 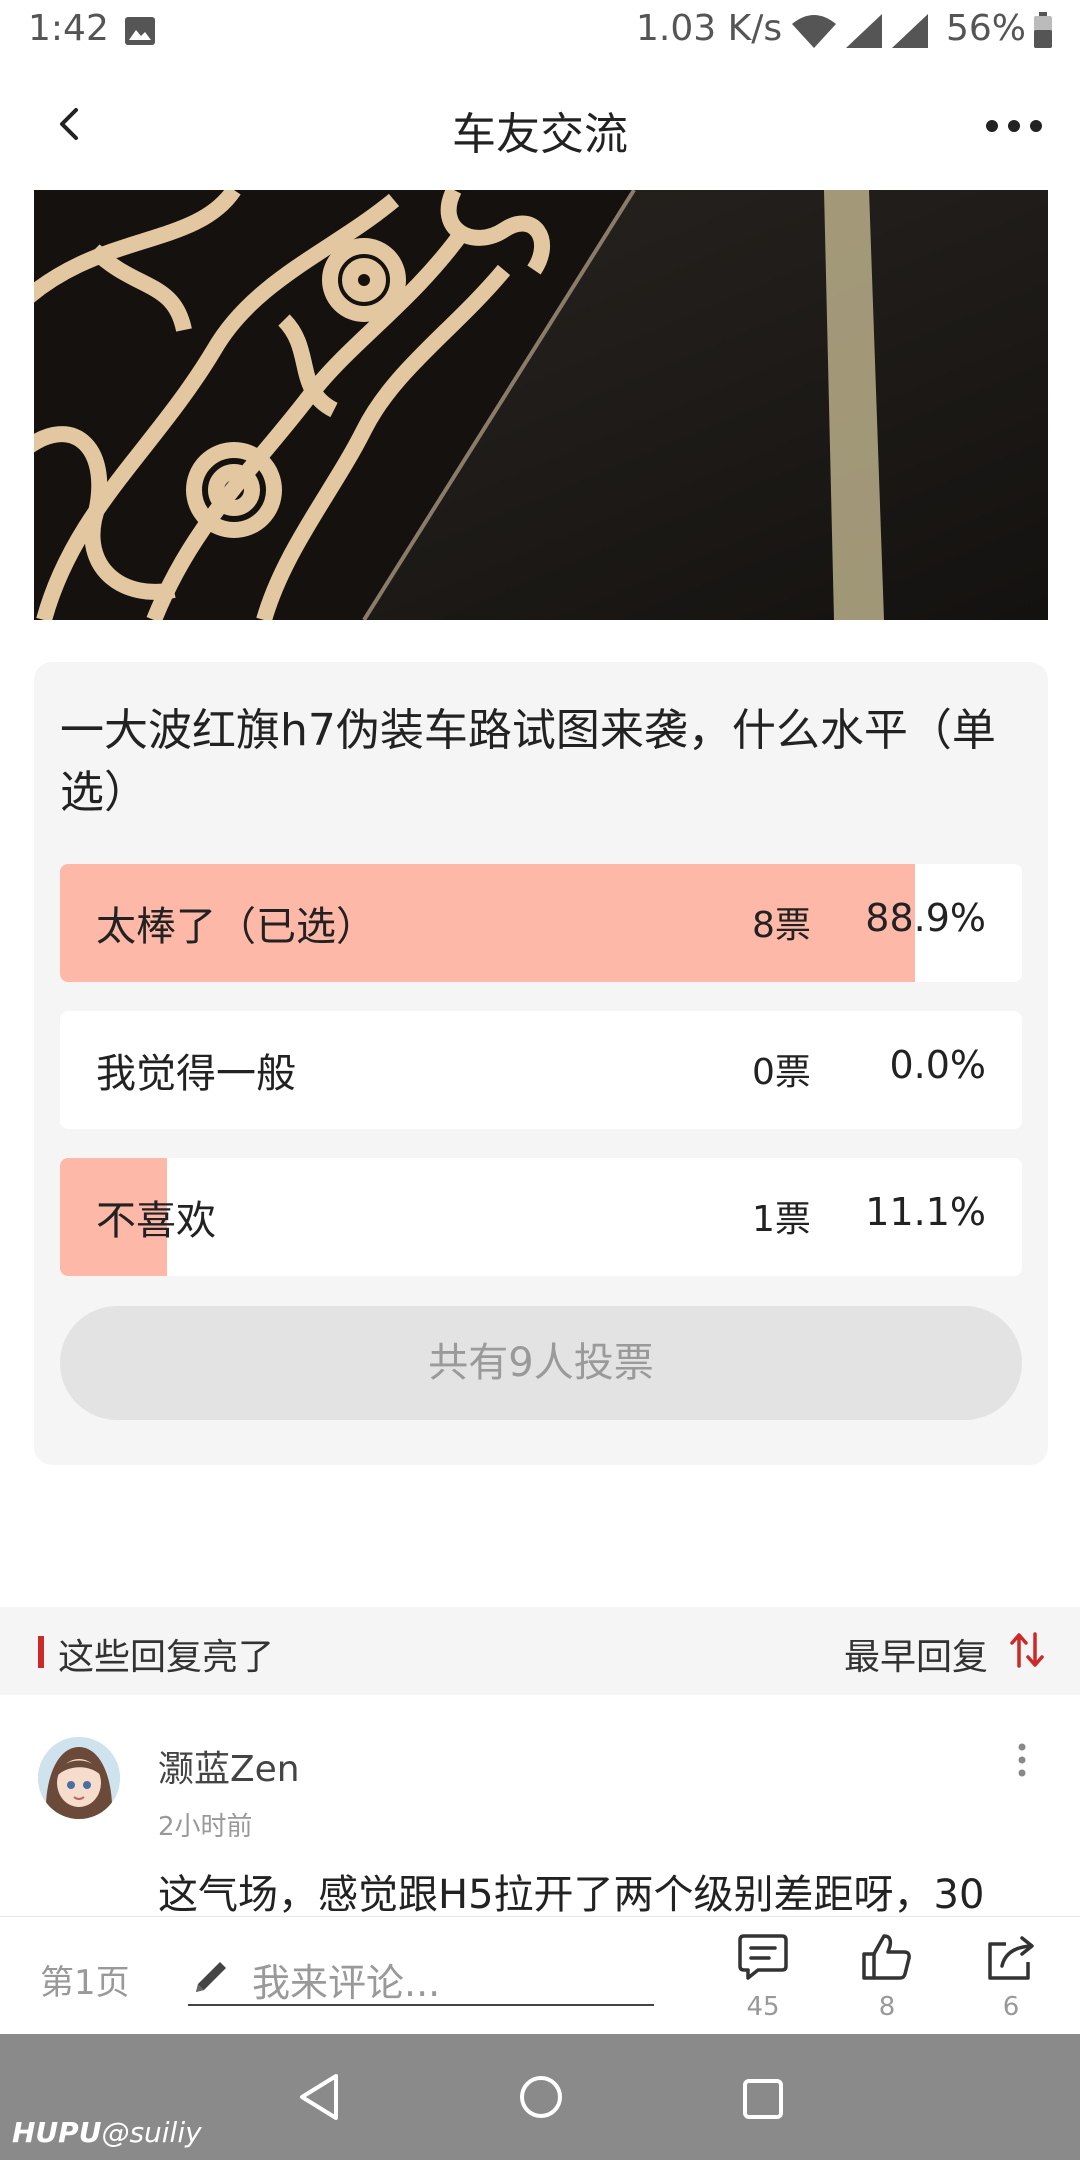 I want to click on sort-arrows-icon, so click(x=1027, y=1650).